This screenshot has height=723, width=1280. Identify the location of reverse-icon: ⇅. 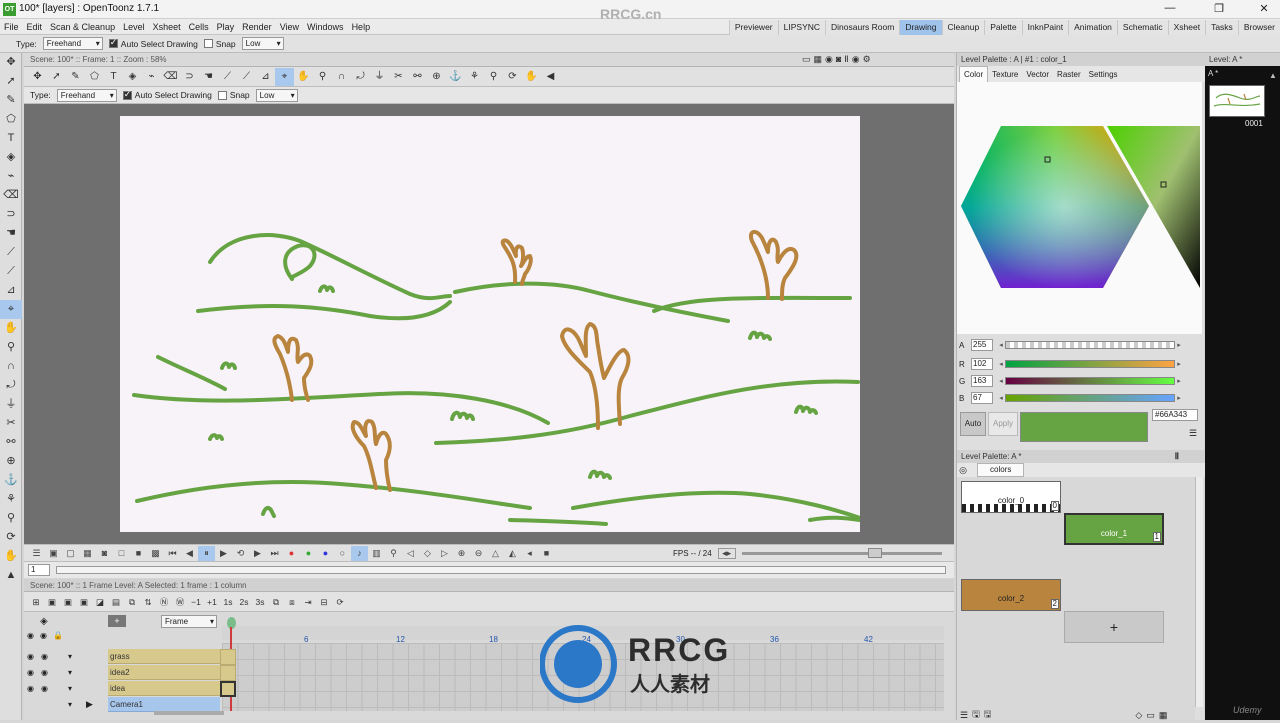
(148, 602).